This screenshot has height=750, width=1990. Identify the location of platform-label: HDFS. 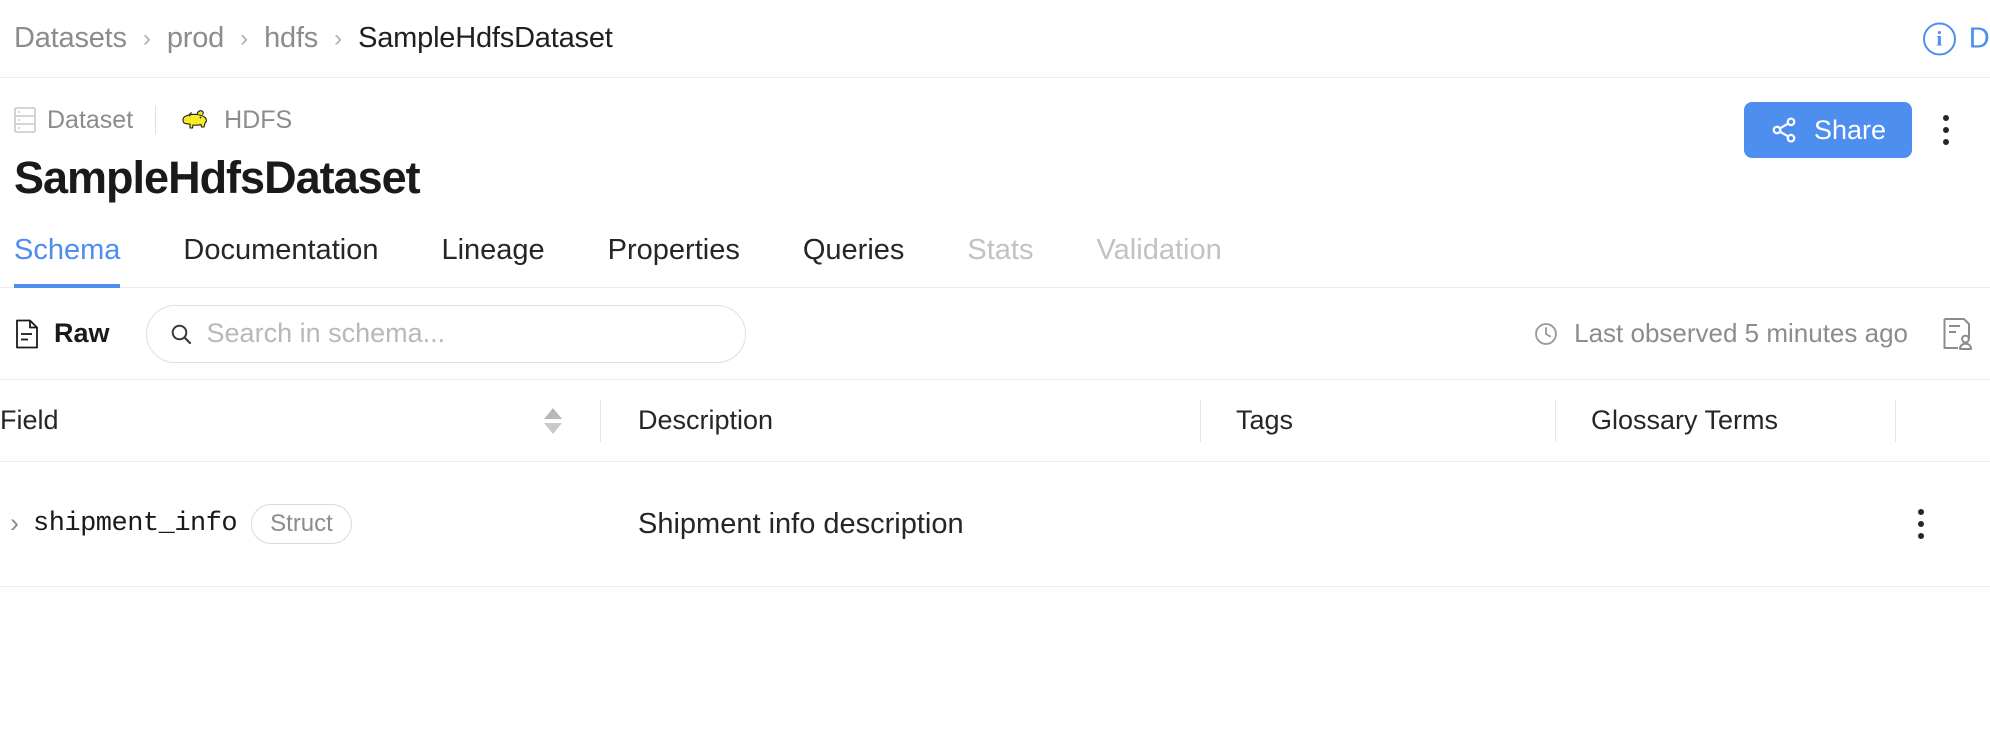
(258, 119).